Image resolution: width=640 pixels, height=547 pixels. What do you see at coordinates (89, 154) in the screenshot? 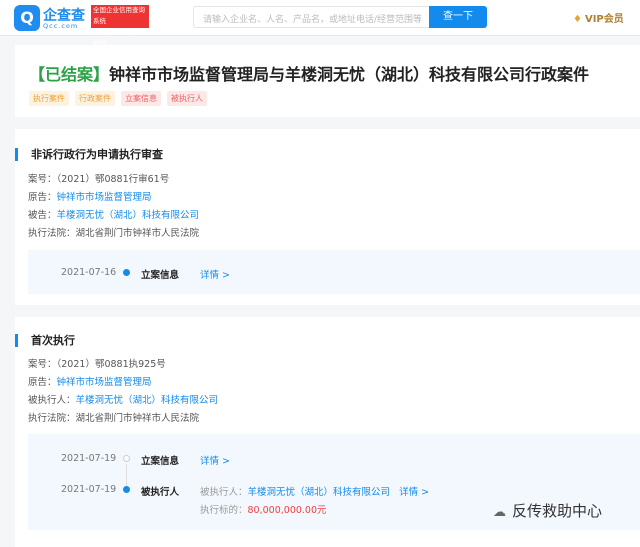
I see `section-title: 非诉行政行为申请执行审查` at bounding box center [89, 154].